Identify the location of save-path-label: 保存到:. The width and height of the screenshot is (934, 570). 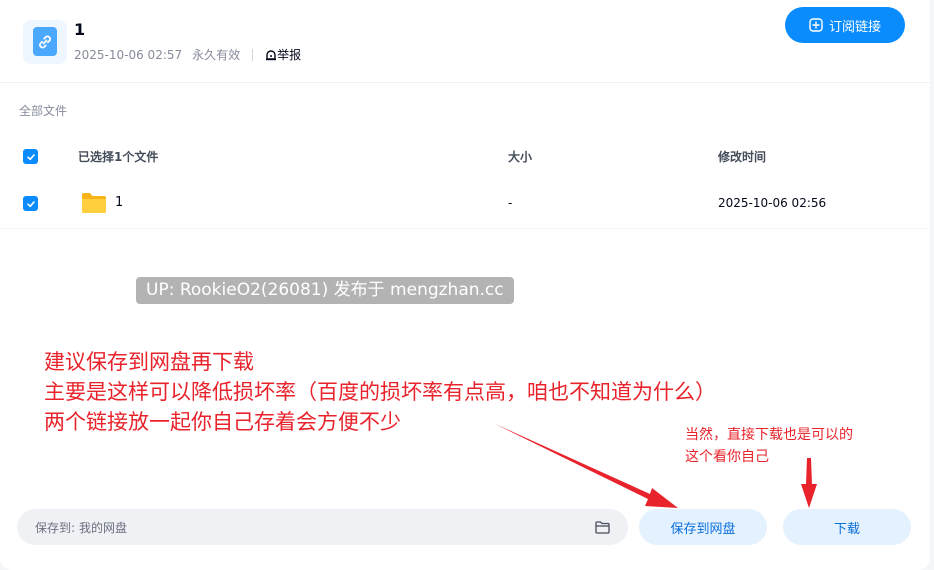
(55, 527).